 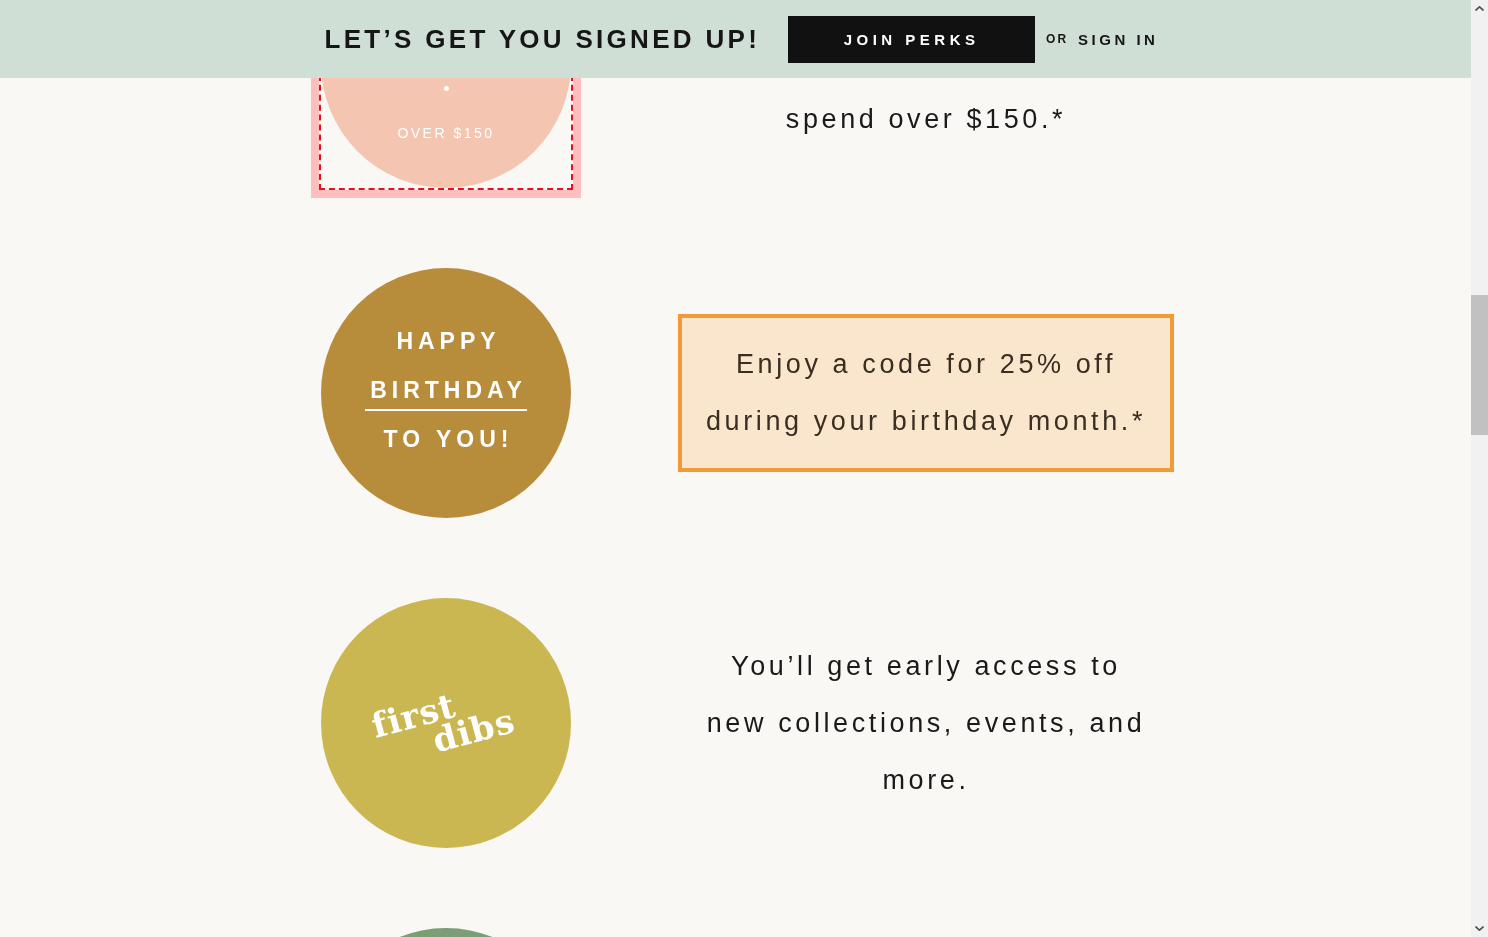 What do you see at coordinates (1479, 365) in the screenshot?
I see `scrollbar-thumb` at bounding box center [1479, 365].